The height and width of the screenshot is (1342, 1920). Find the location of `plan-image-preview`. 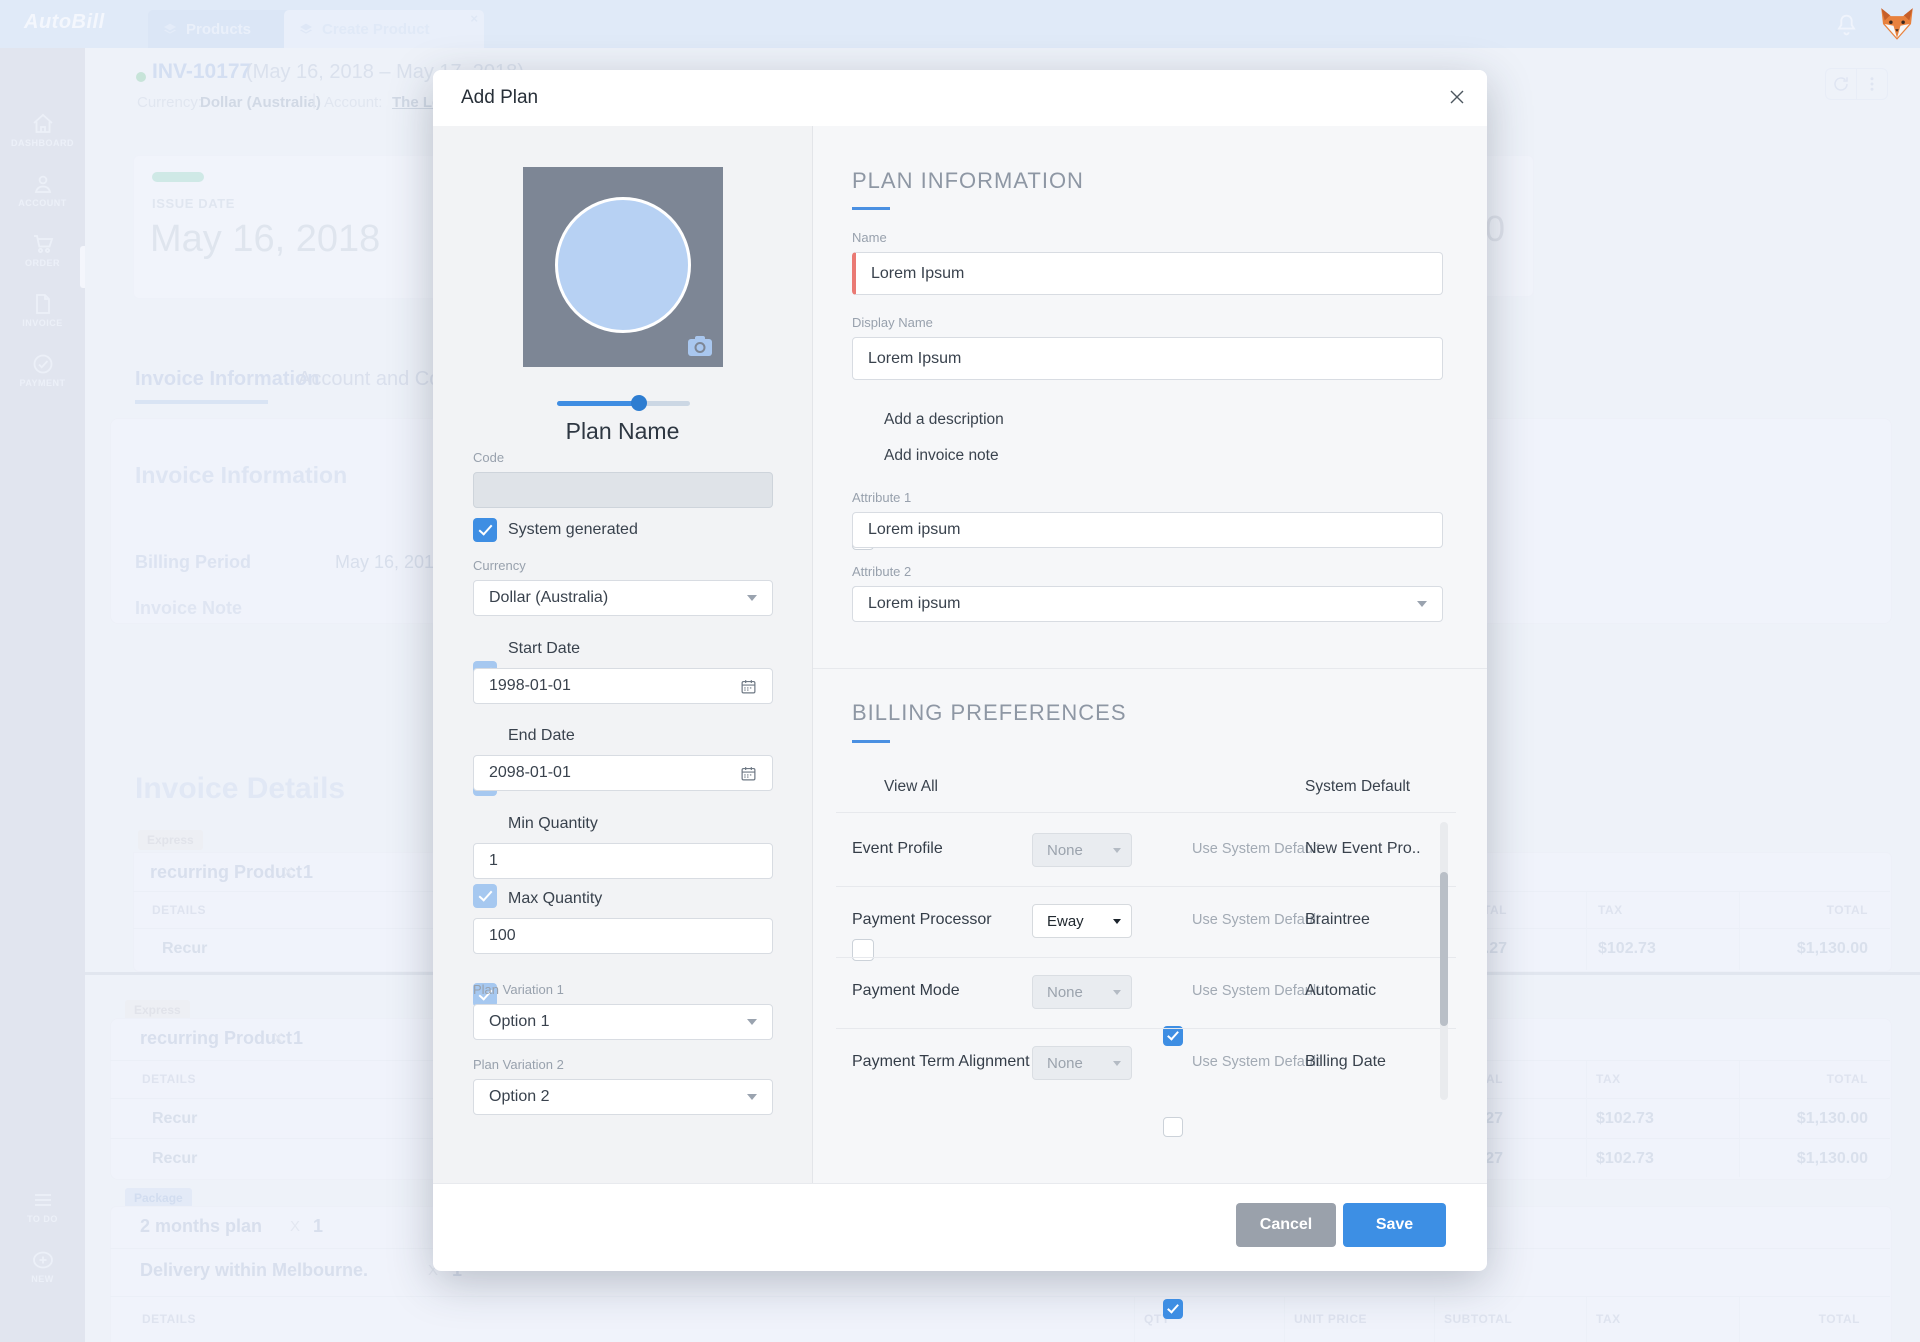

plan-image-preview is located at coordinates (623, 265).